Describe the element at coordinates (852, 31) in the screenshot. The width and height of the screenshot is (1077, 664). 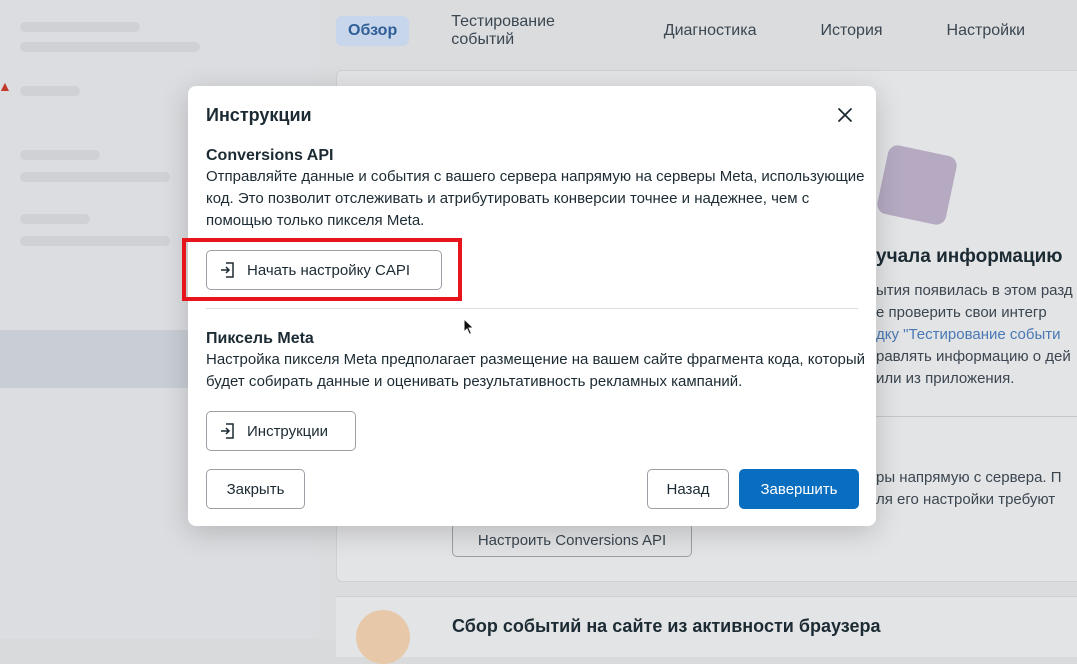
I see `tab-history: История` at that location.